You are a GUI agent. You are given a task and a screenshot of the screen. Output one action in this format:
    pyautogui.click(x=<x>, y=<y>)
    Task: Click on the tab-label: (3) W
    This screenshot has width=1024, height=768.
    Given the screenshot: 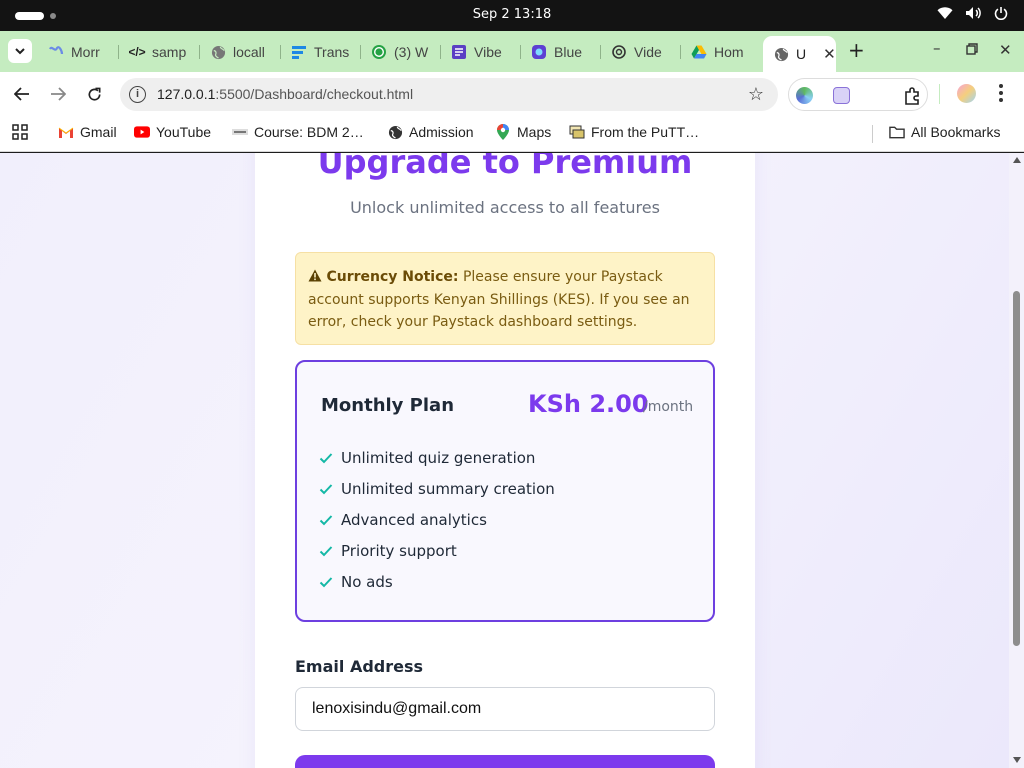 What is the action you would take?
    pyautogui.click(x=411, y=52)
    